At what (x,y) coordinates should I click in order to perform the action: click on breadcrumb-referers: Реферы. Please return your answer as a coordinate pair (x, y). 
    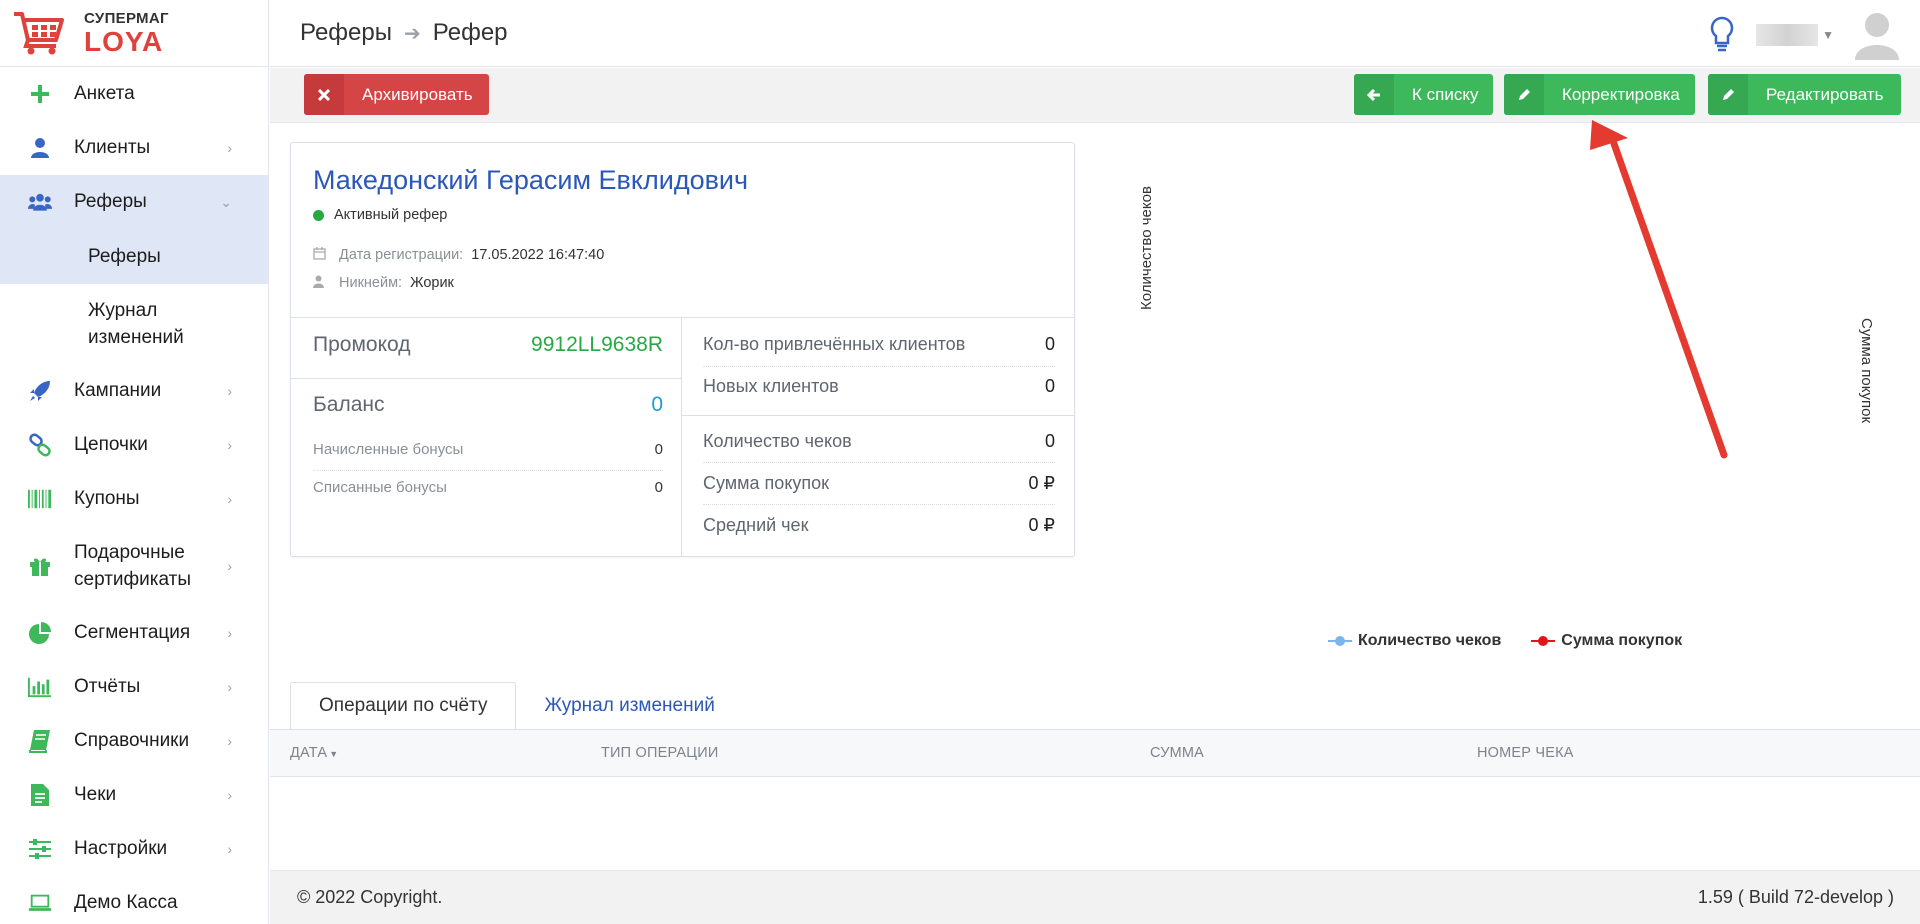
    Looking at the image, I should click on (346, 33).